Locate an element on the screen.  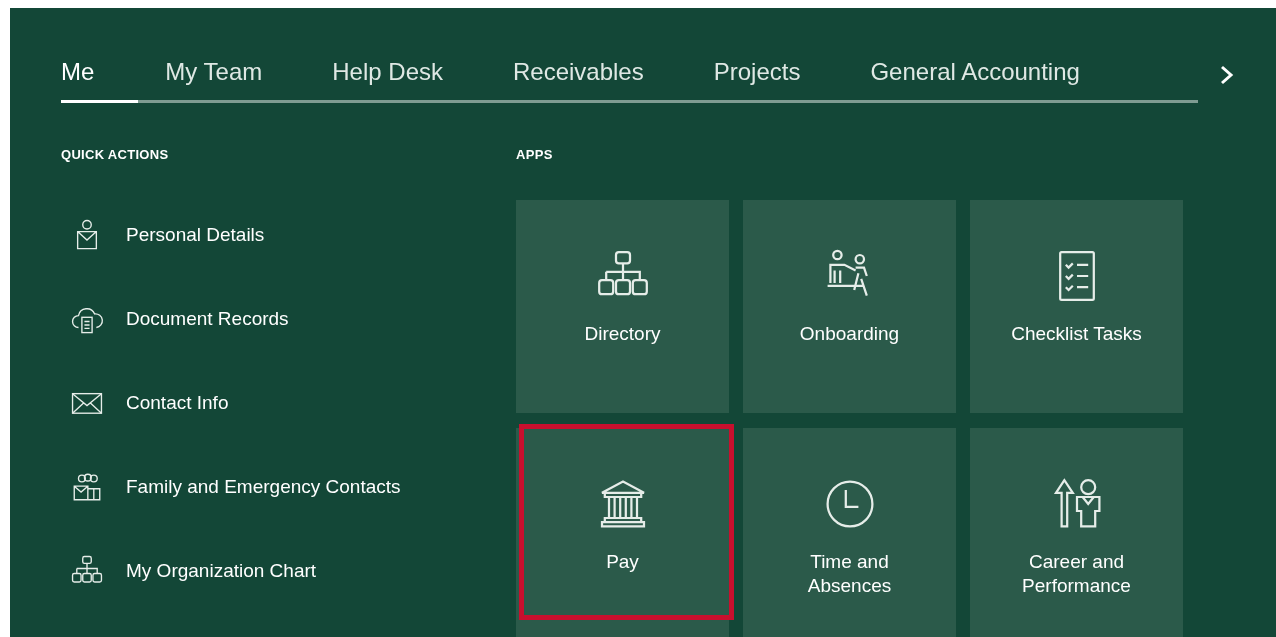
tab: My Team is located at coordinates (214, 78).